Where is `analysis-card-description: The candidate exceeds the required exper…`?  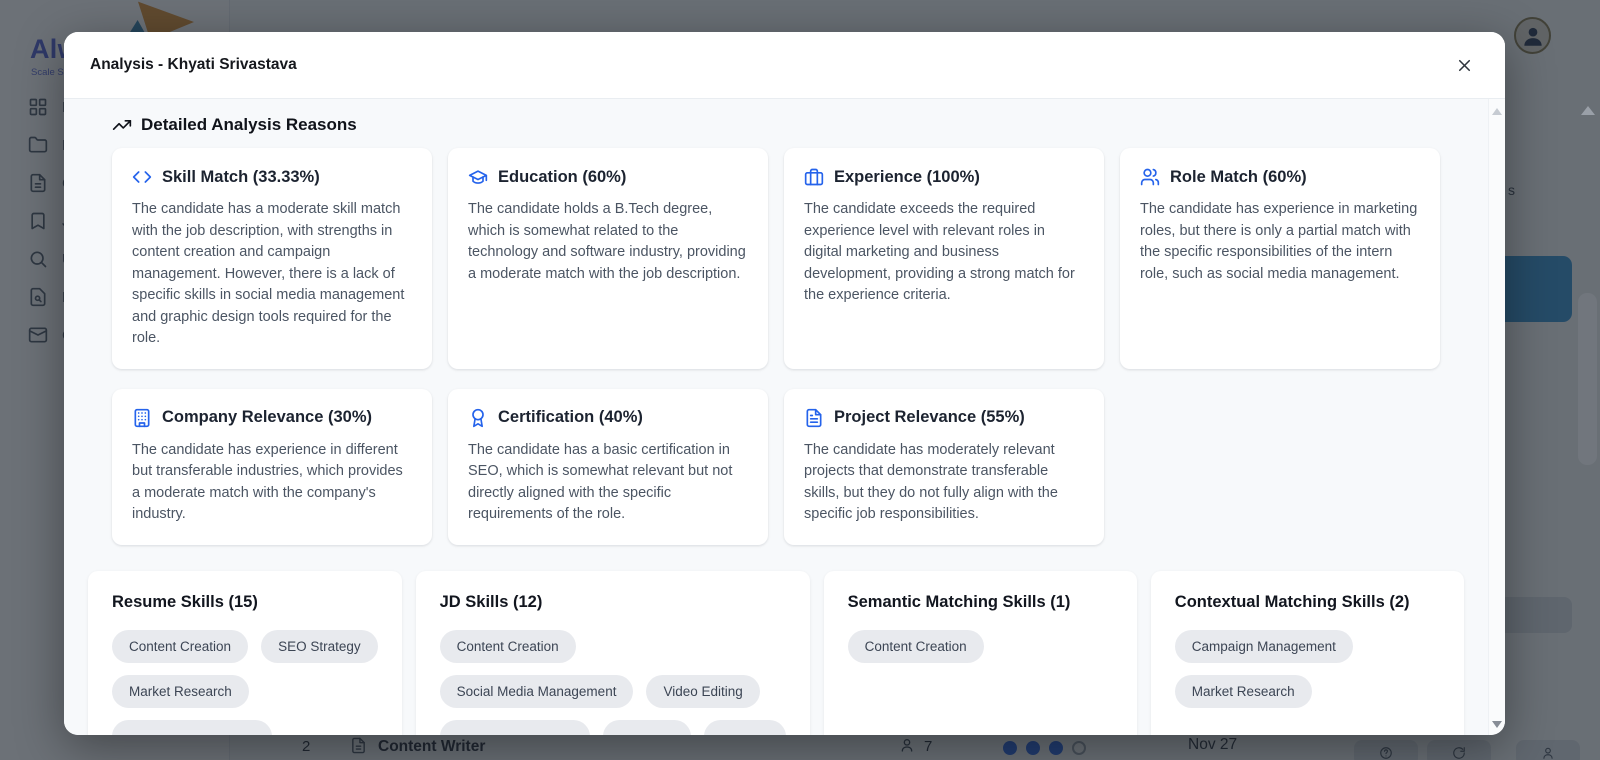 analysis-card-description: The candidate exceeds the required exper… is located at coordinates (939, 252).